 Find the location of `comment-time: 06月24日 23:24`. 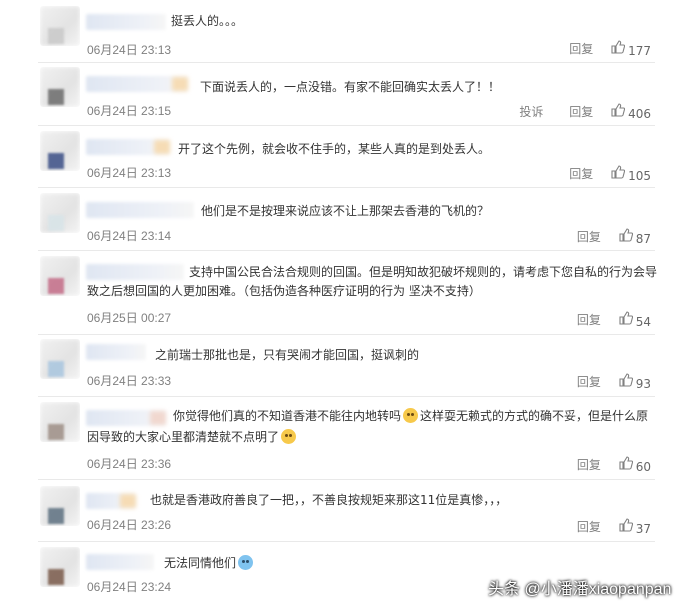

comment-time: 06月24日 23:24 is located at coordinates (129, 587).